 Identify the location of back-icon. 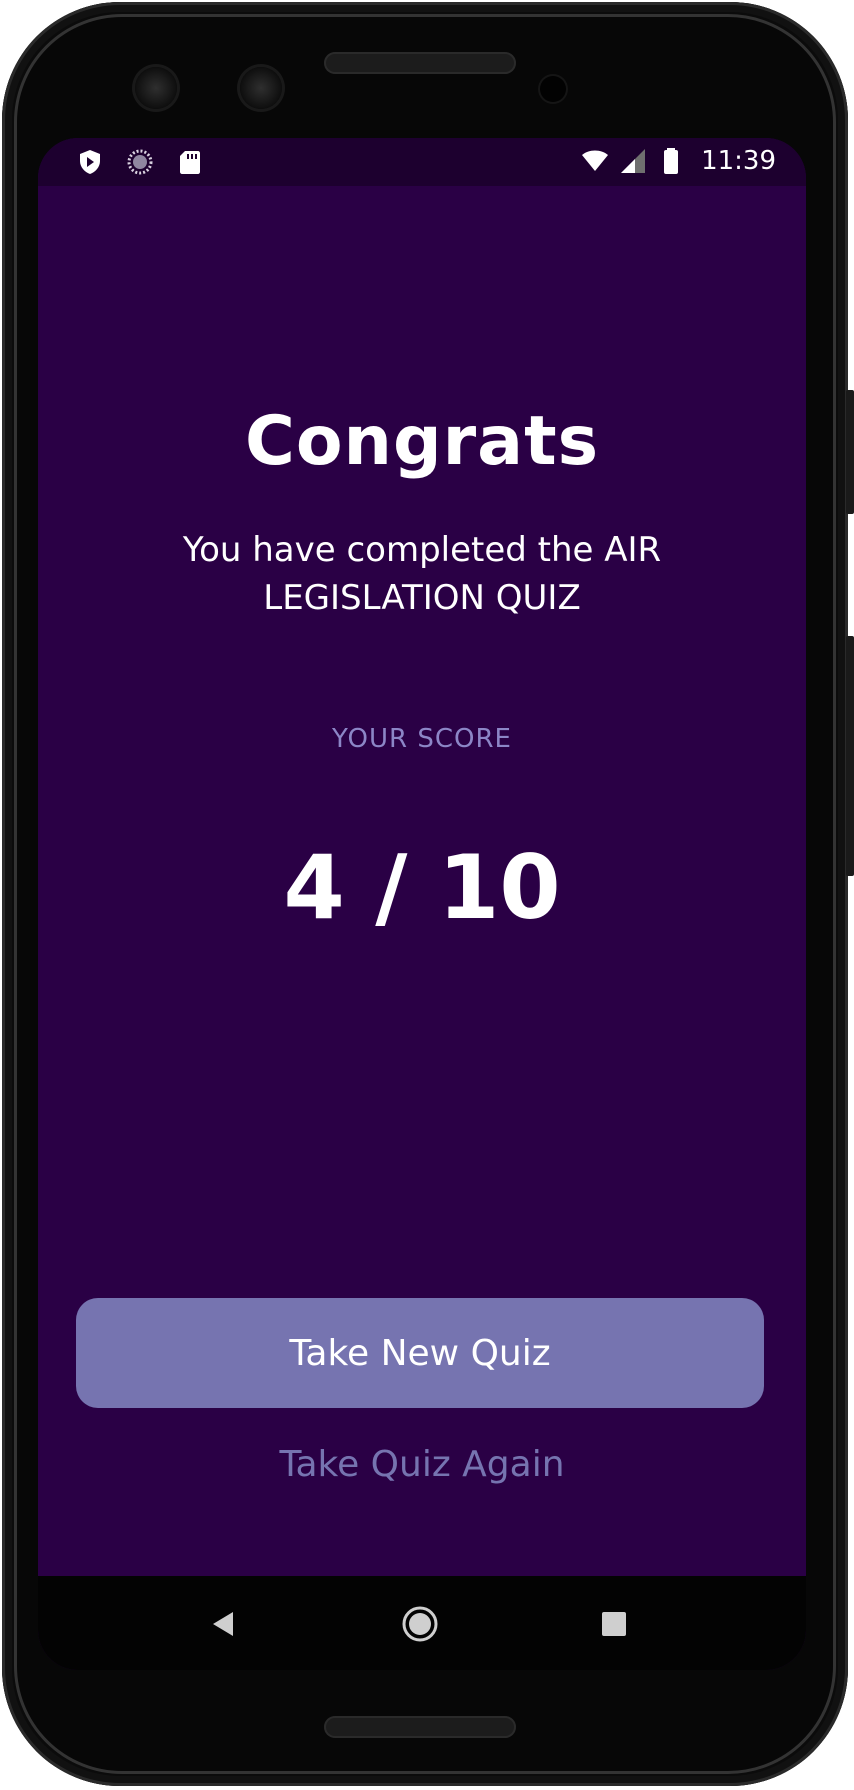
(223, 1624).